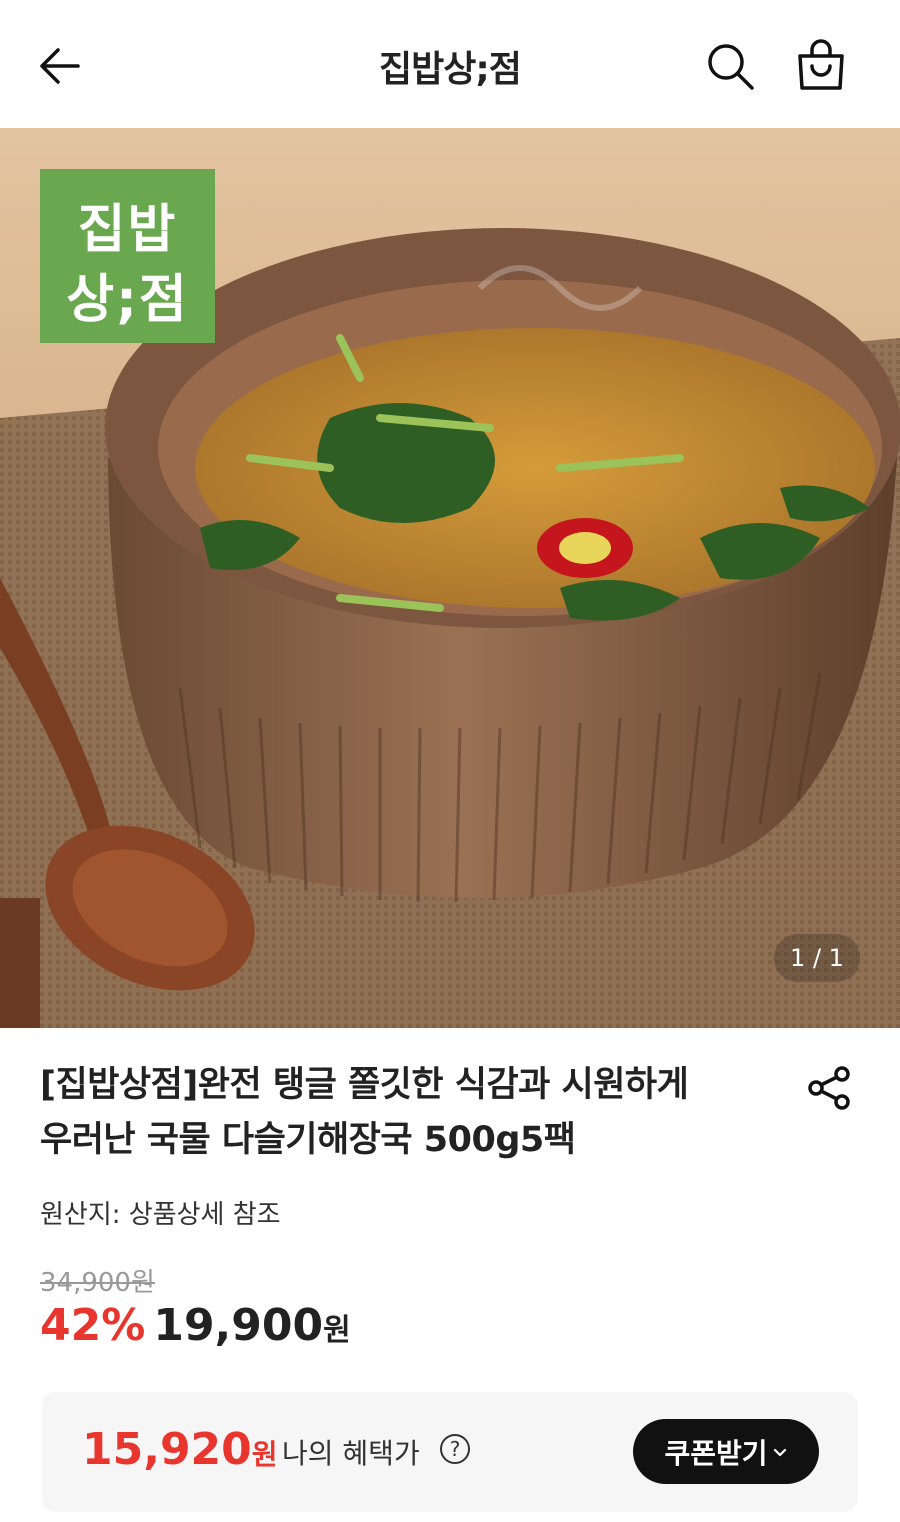  I want to click on discount-rate: 42%, so click(93, 1325).